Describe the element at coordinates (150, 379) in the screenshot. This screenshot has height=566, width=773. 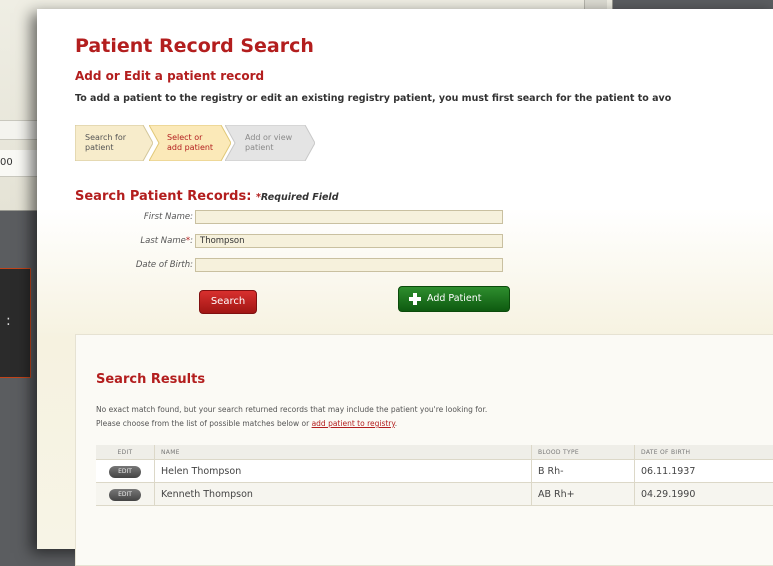
I see `search-results-title: Search Results` at that location.